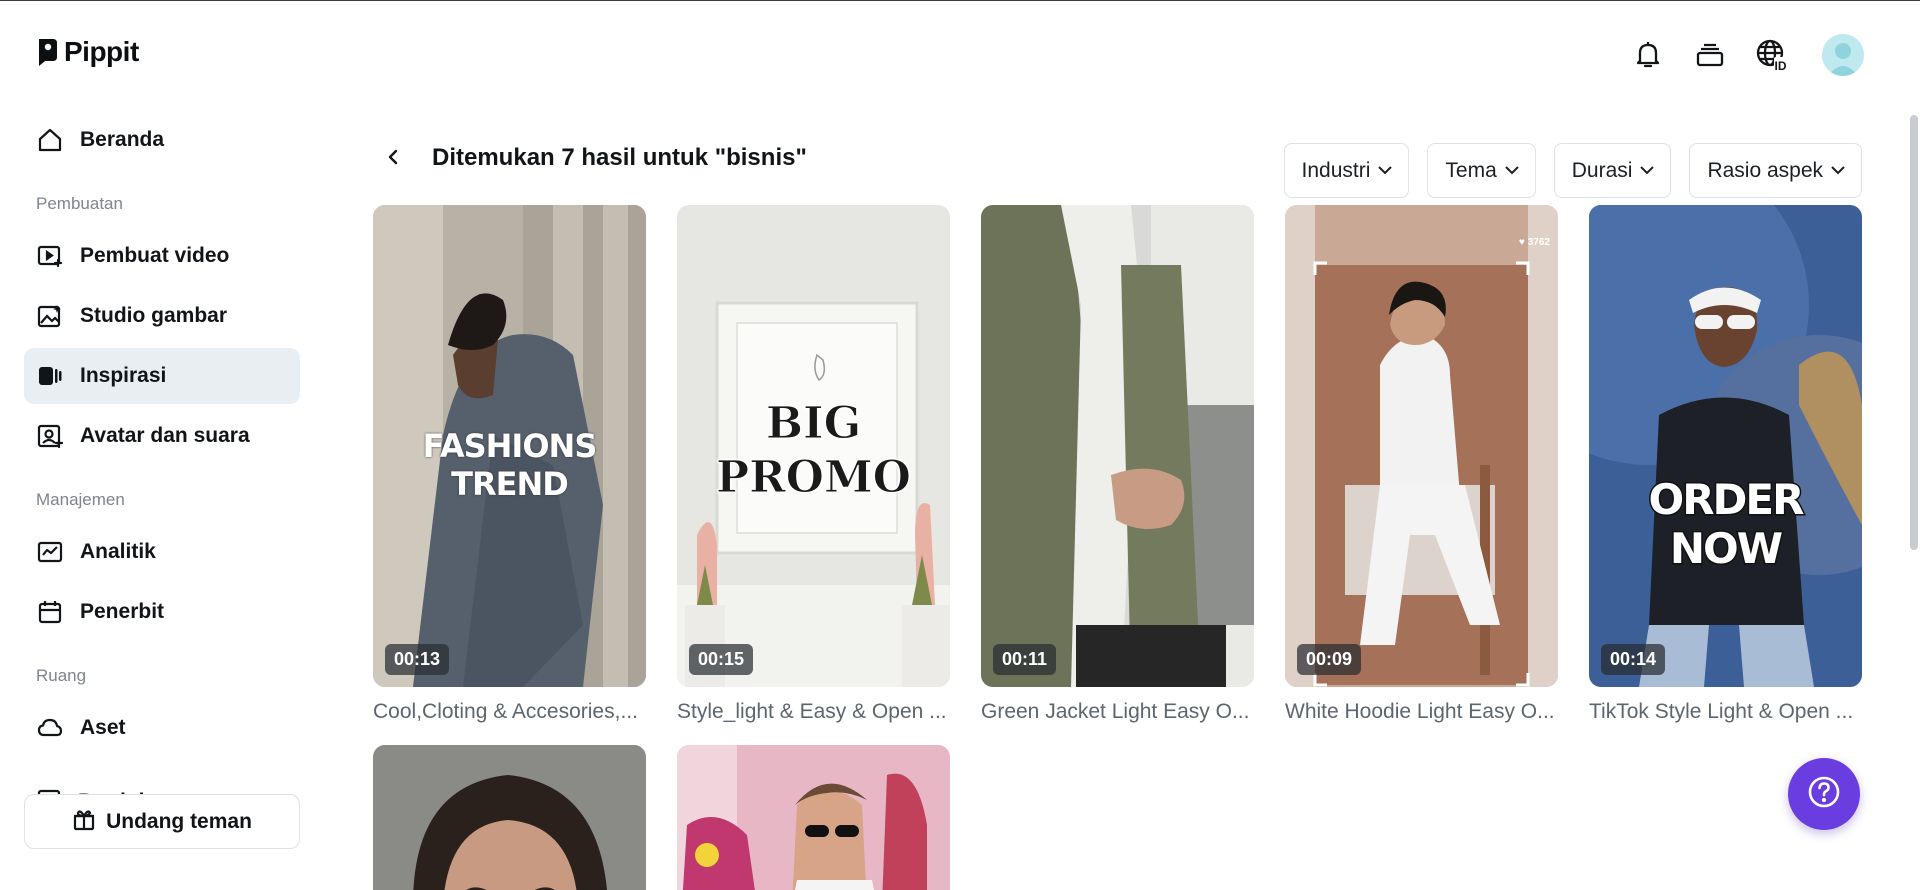 This screenshot has width=1920, height=890. I want to click on invite-friends-button: Undang teman, so click(162, 821).